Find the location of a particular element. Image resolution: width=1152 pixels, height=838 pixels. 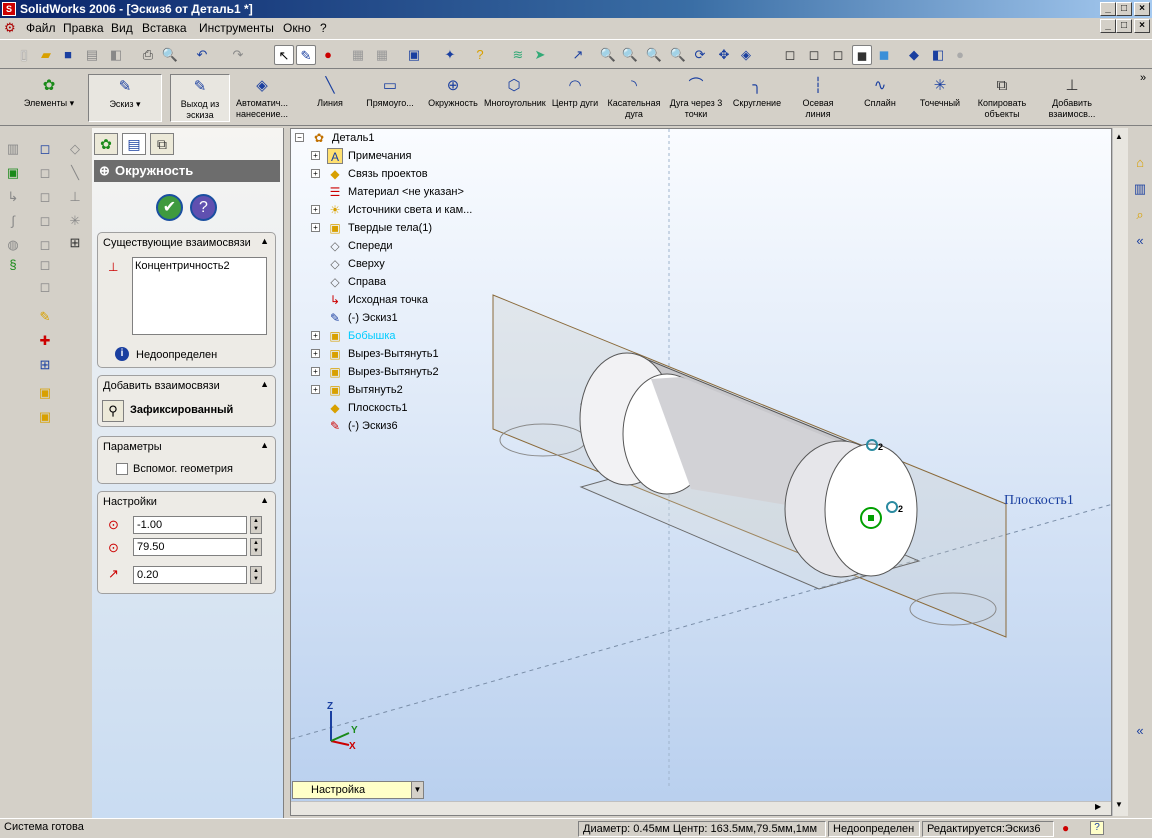

exit-sketch-button: ✎ Выход из эскиза is located at coordinates (200, 98).